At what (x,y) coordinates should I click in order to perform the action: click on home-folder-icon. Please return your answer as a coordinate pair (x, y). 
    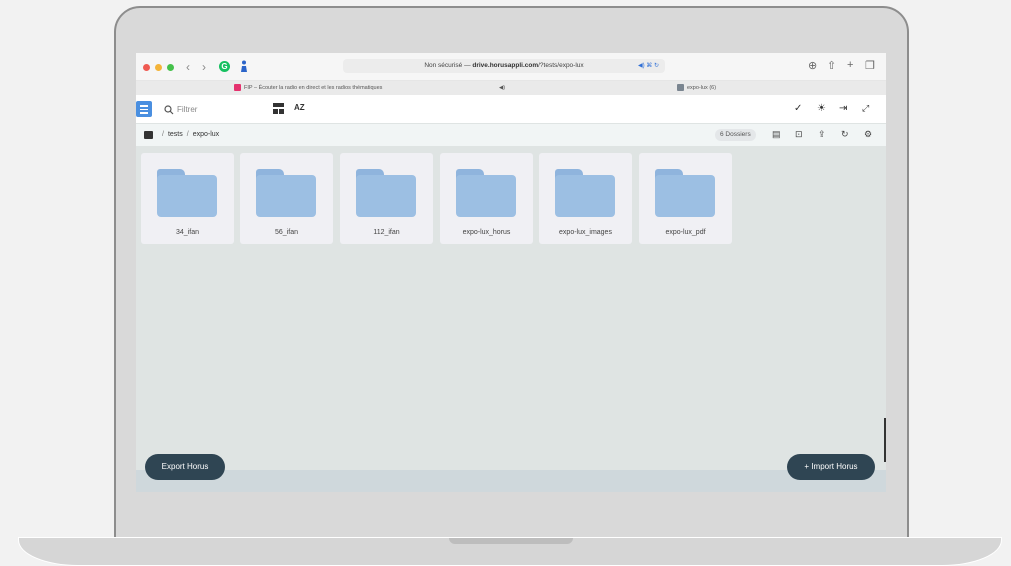
    Looking at the image, I should click on (148, 135).